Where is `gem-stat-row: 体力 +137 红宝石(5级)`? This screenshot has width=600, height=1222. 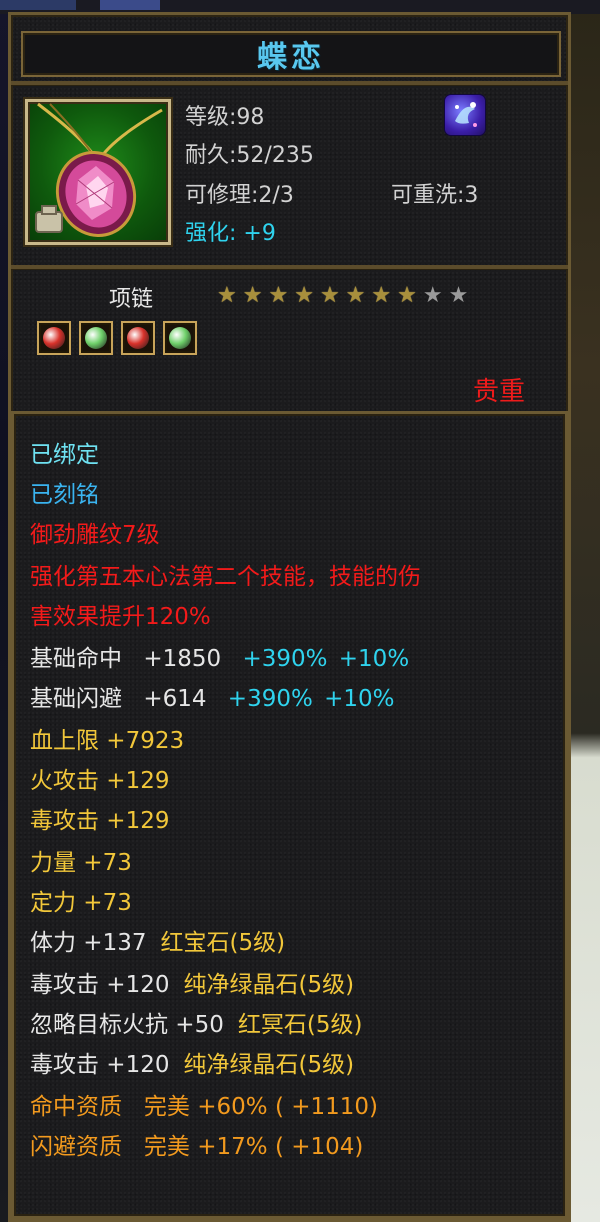
gem-stat-row: 体力 +137 红宝石(5级) is located at coordinates (157, 943).